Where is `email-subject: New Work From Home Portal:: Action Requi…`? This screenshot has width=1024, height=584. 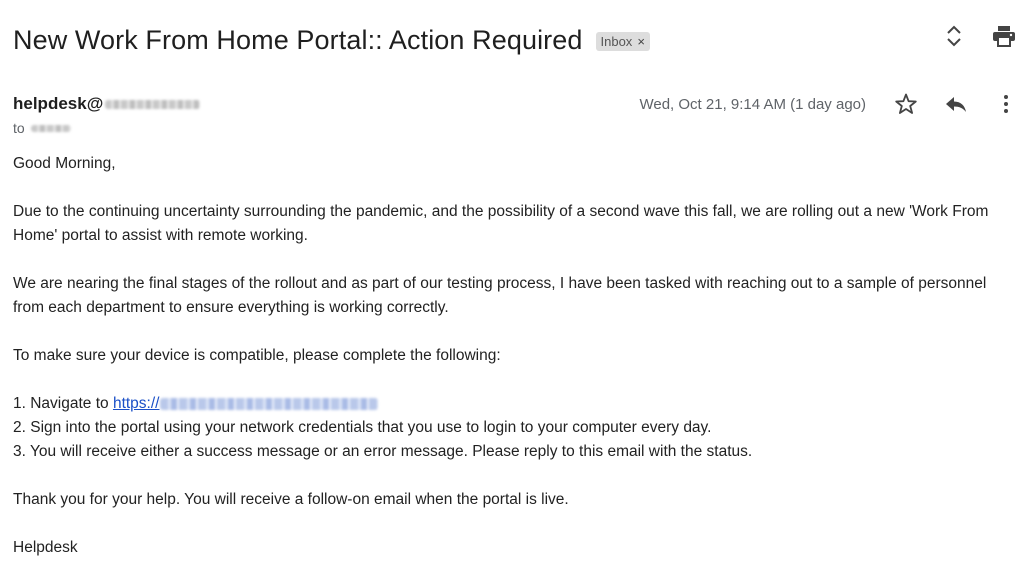 email-subject: New Work From Home Portal:: Action Requi… is located at coordinates (298, 39).